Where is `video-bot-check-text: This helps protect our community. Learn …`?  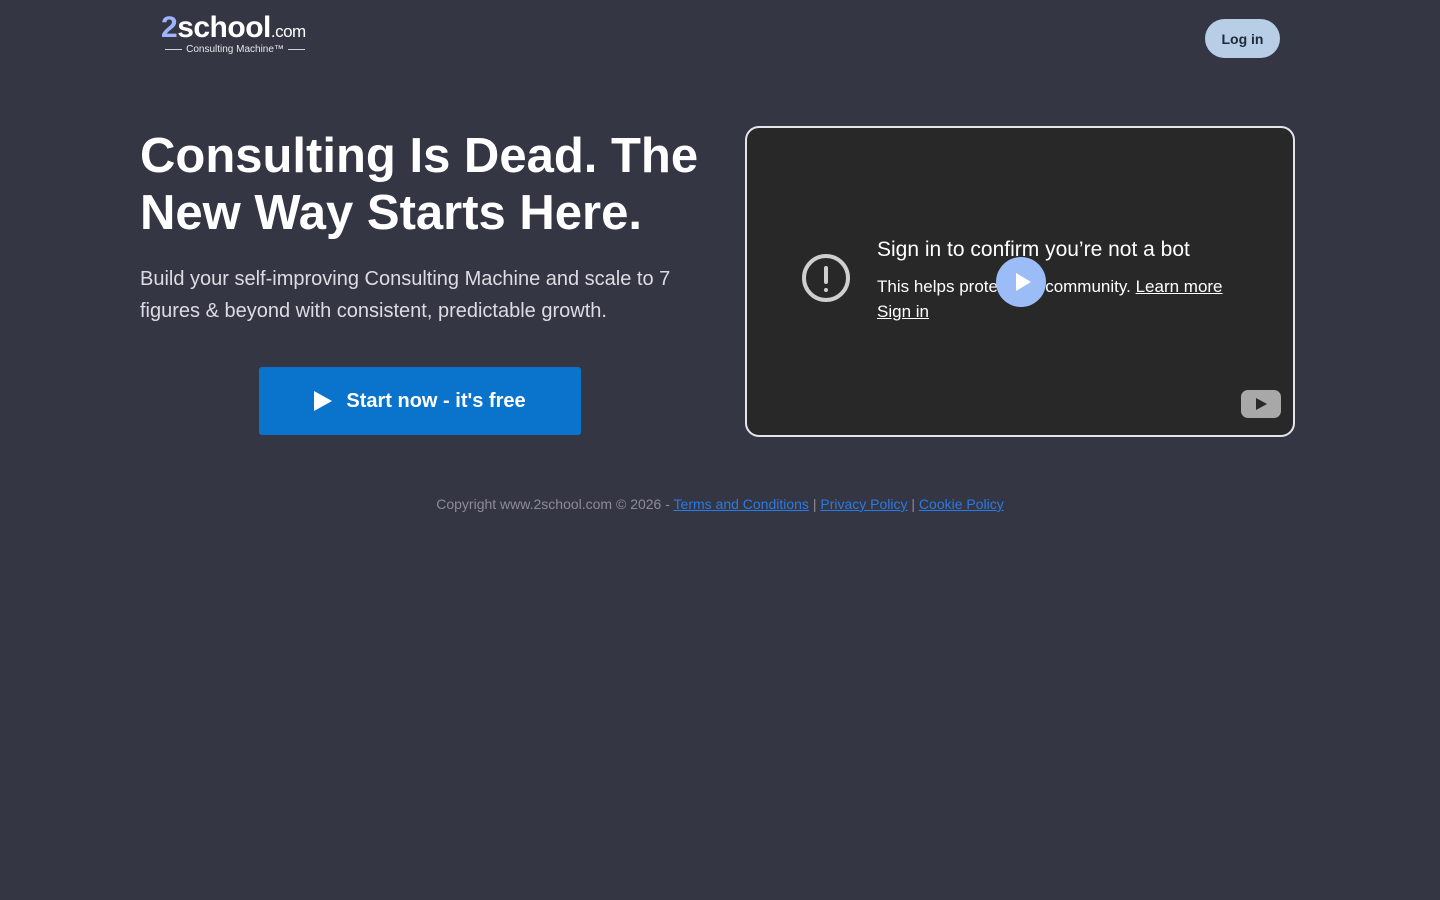
video-bot-check-text: This helps protect our community. Learn … is located at coordinates (1072, 286).